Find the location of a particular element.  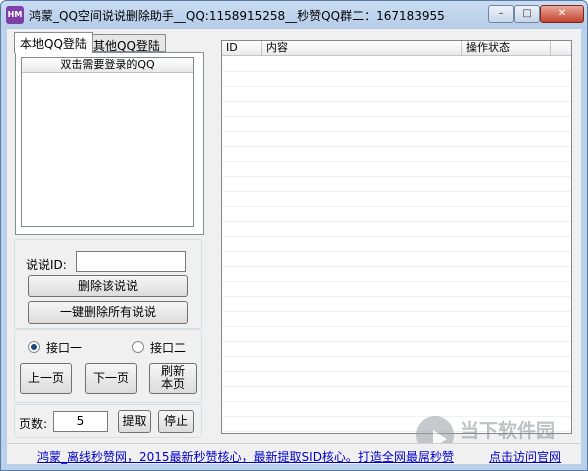

interface-2-label: 接口二 is located at coordinates (168, 347).